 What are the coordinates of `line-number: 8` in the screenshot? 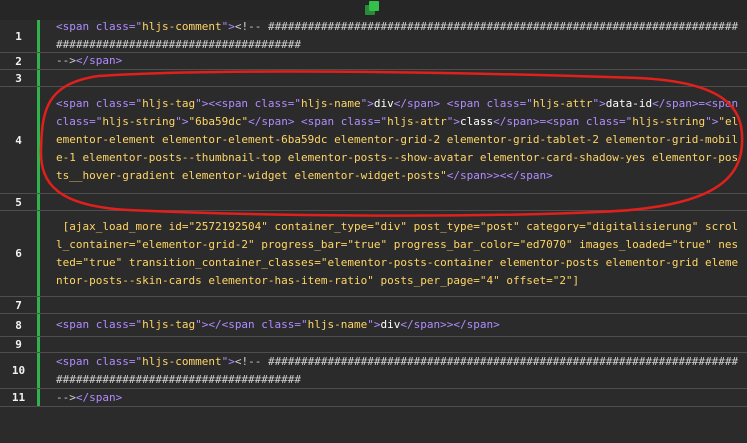 It's located at (20, 325).